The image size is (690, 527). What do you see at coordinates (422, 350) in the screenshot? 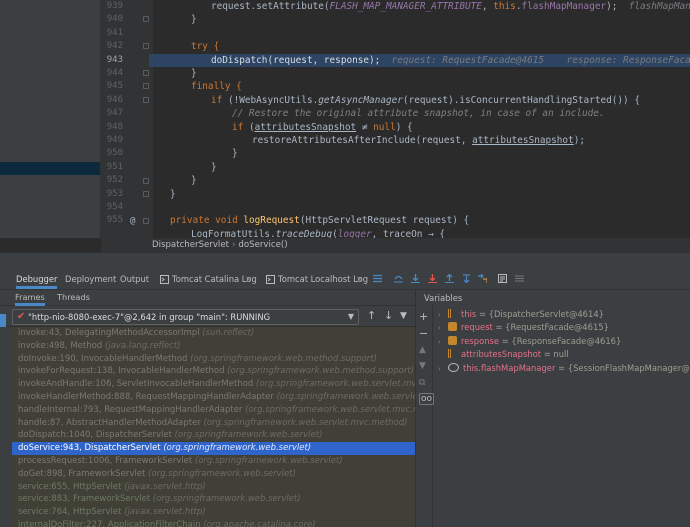
I see `move-up-icon: ▲` at bounding box center [422, 350].